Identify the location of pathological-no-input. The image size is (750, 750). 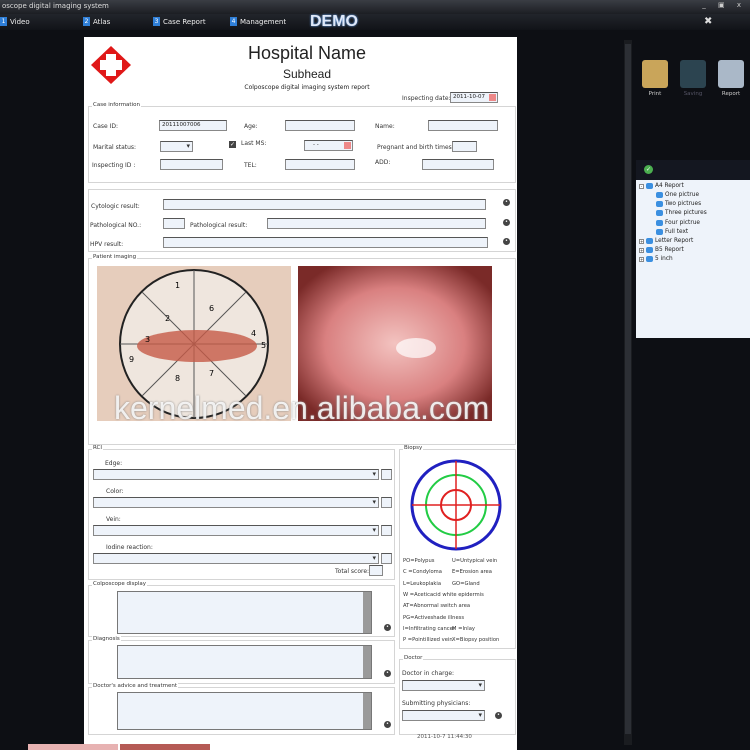
(174, 223).